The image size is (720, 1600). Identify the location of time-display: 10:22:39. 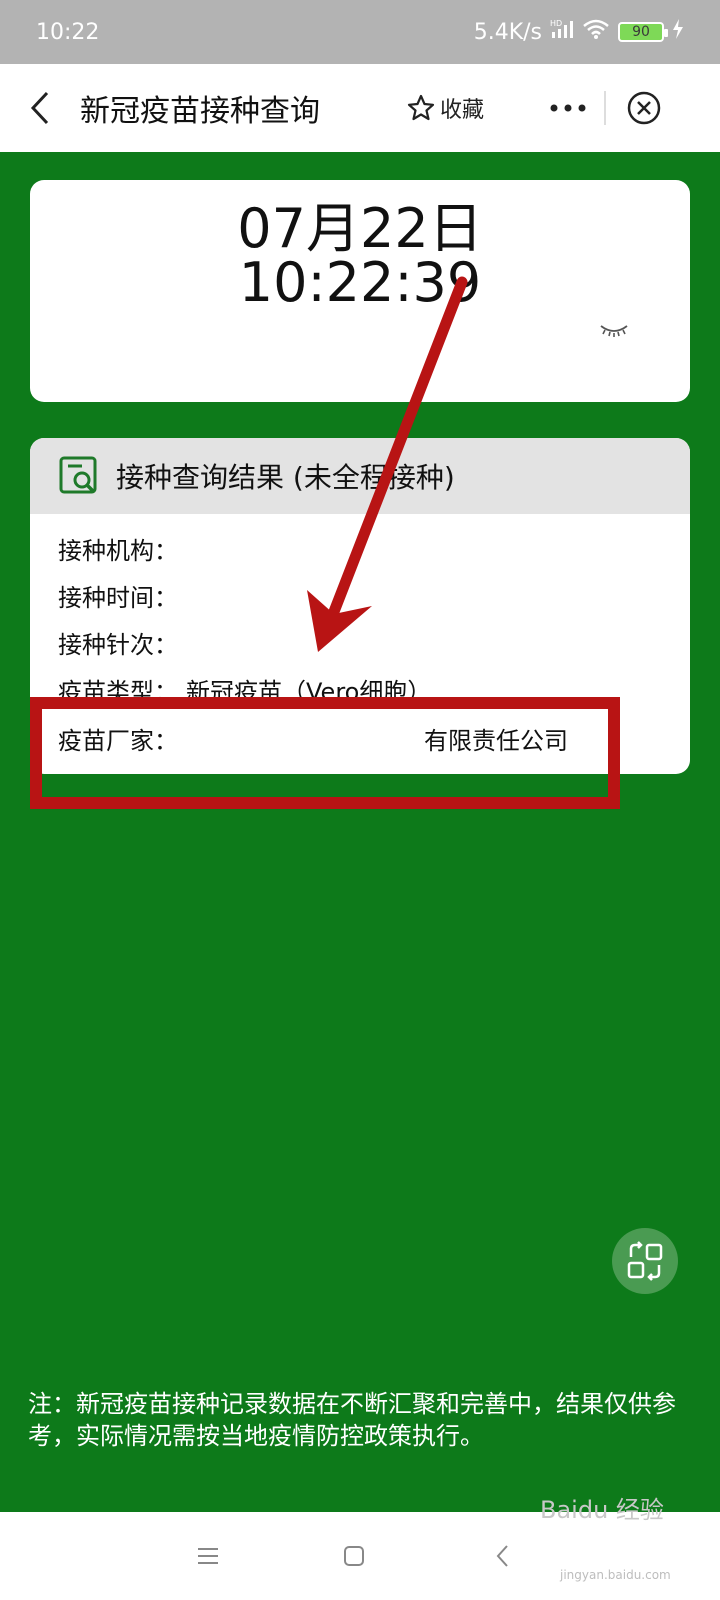
(360, 282).